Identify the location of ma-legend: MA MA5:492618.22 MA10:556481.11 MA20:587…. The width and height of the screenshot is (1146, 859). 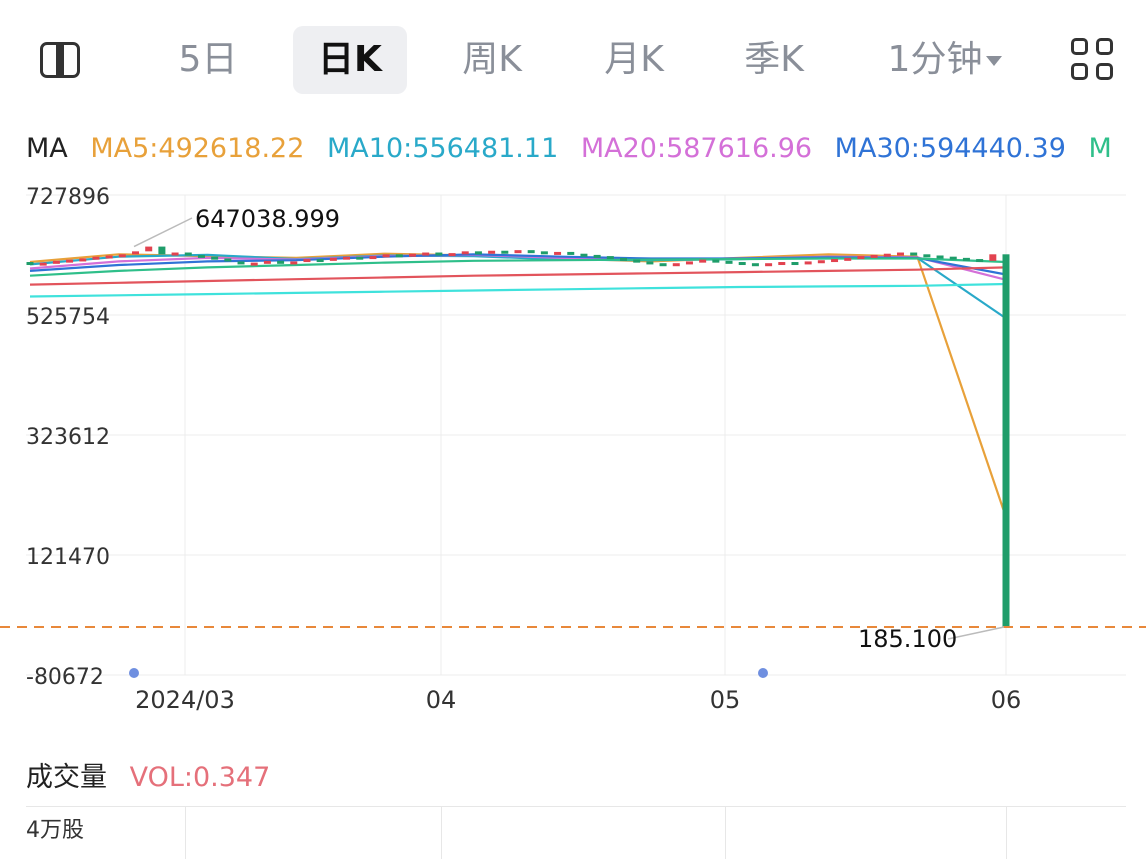
(568, 149).